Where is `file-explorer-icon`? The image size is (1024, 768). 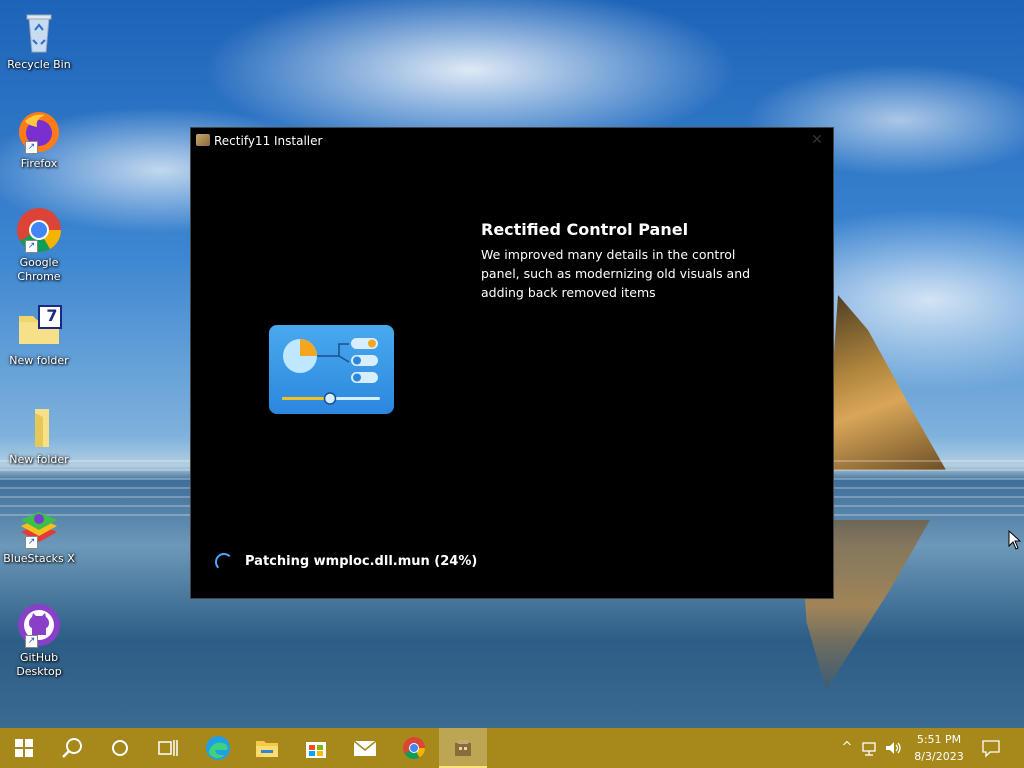
file-explorer-icon is located at coordinates (267, 749).